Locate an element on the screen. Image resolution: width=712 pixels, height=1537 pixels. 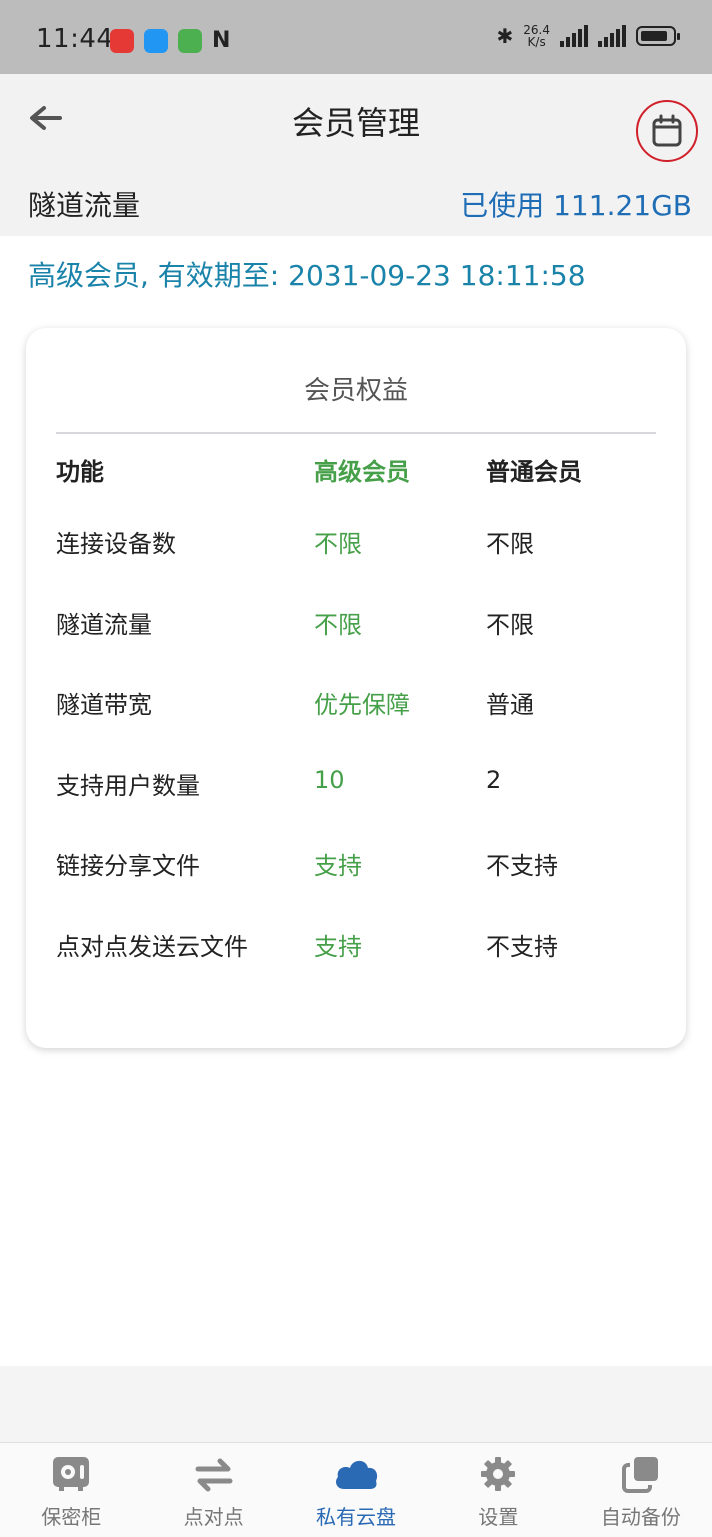
column-header-normal: 普通会员 is located at coordinates (534, 472).